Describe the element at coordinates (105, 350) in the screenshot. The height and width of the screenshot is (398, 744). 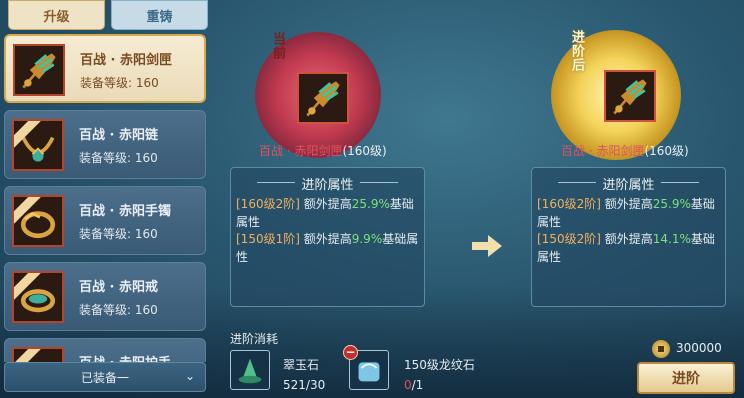
I see `list-item: 百战 · 赤阳护手` at that location.